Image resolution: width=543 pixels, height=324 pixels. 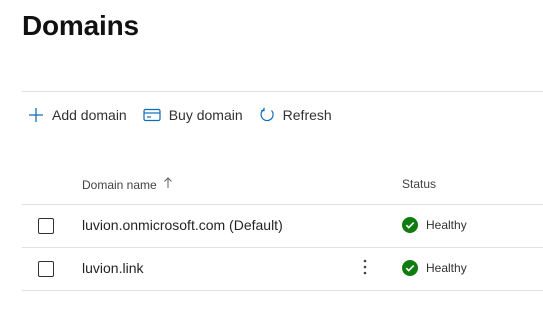 I want to click on refresh-label: Refresh, so click(x=307, y=115).